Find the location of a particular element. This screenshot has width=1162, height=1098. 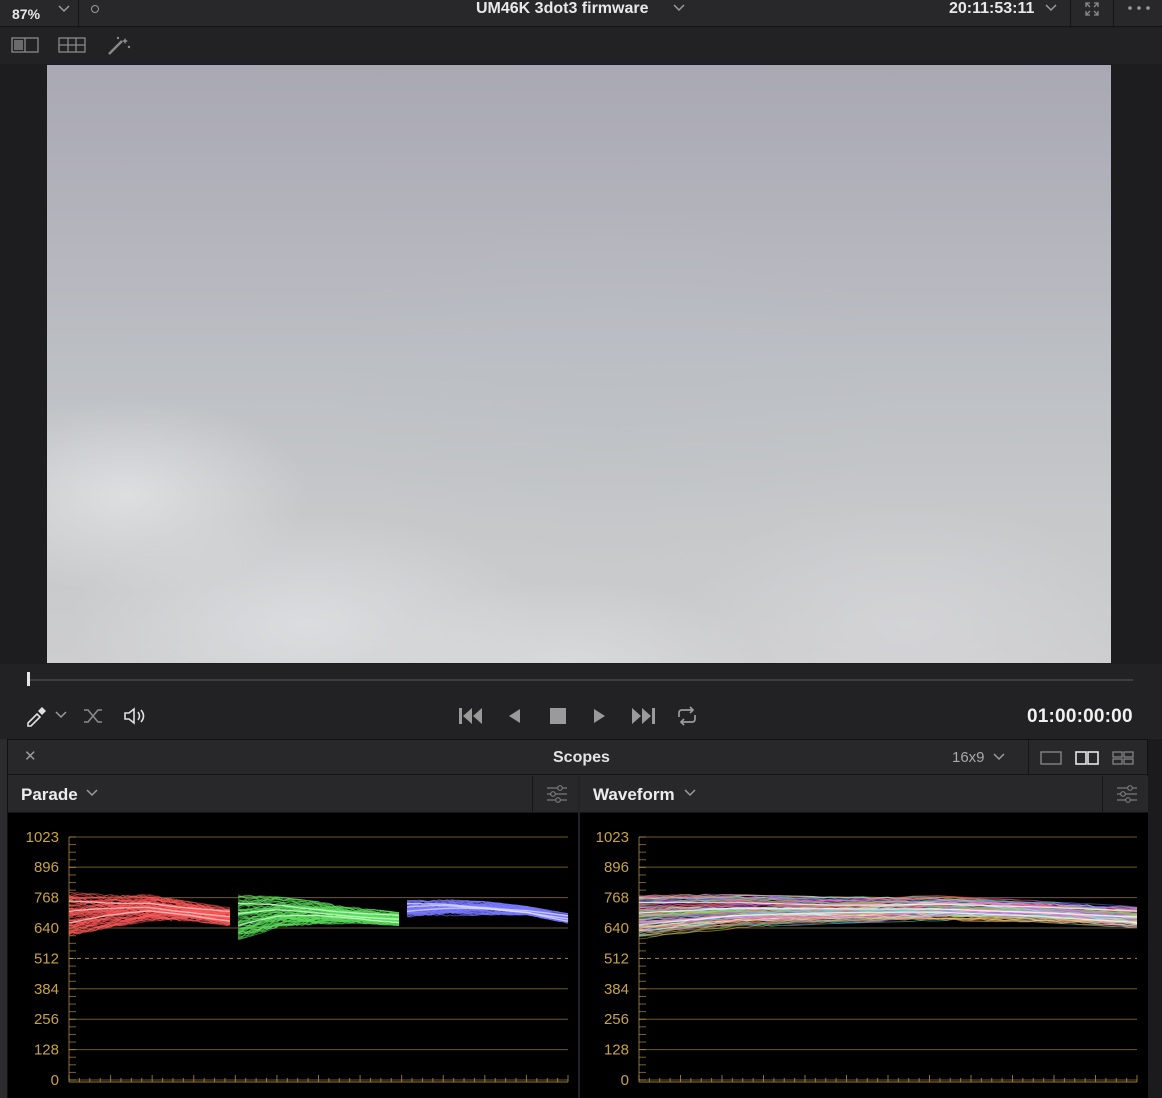

source-timecode: 20:11:53:11 is located at coordinates (991, 9).